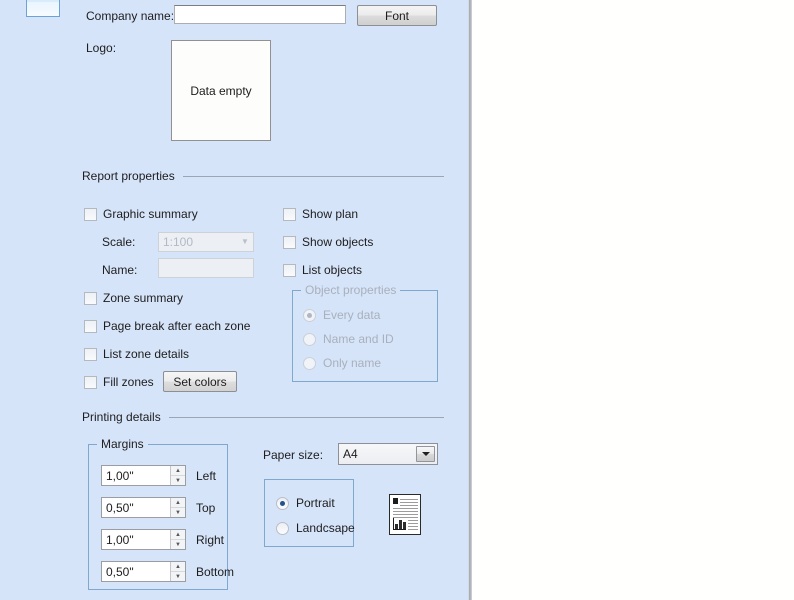  Describe the element at coordinates (101, 48) in the screenshot. I see `logo-label: Logo:` at that location.